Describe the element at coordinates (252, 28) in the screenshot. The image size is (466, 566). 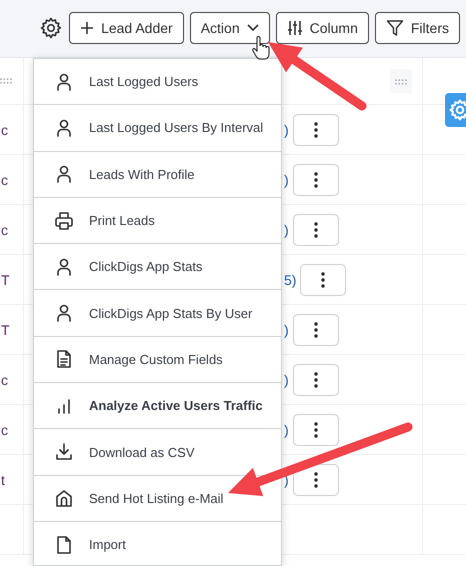
I see `chevron-down-icon` at that location.